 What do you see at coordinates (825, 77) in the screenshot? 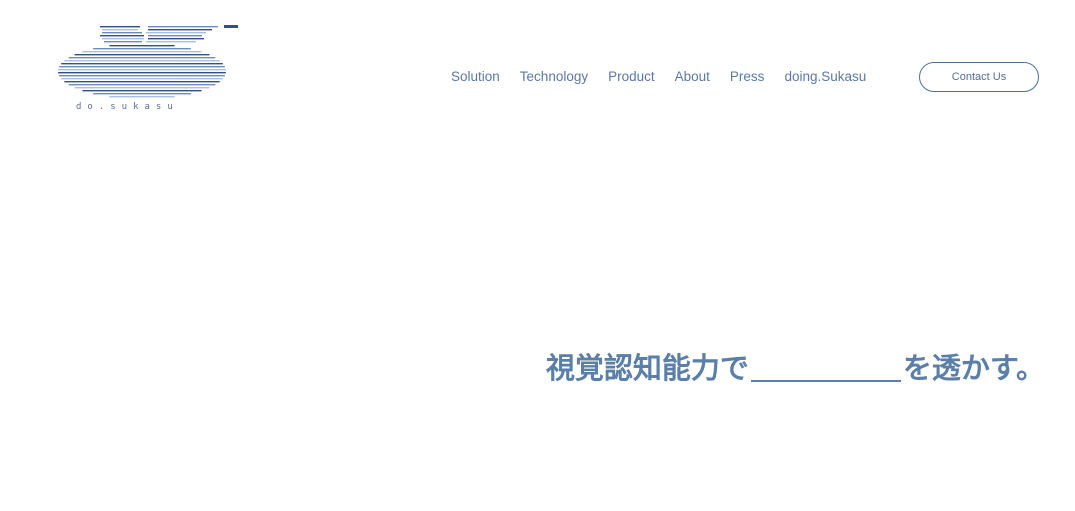
I see `nav-doing-sukasu: doing.Sukasu` at bounding box center [825, 77].